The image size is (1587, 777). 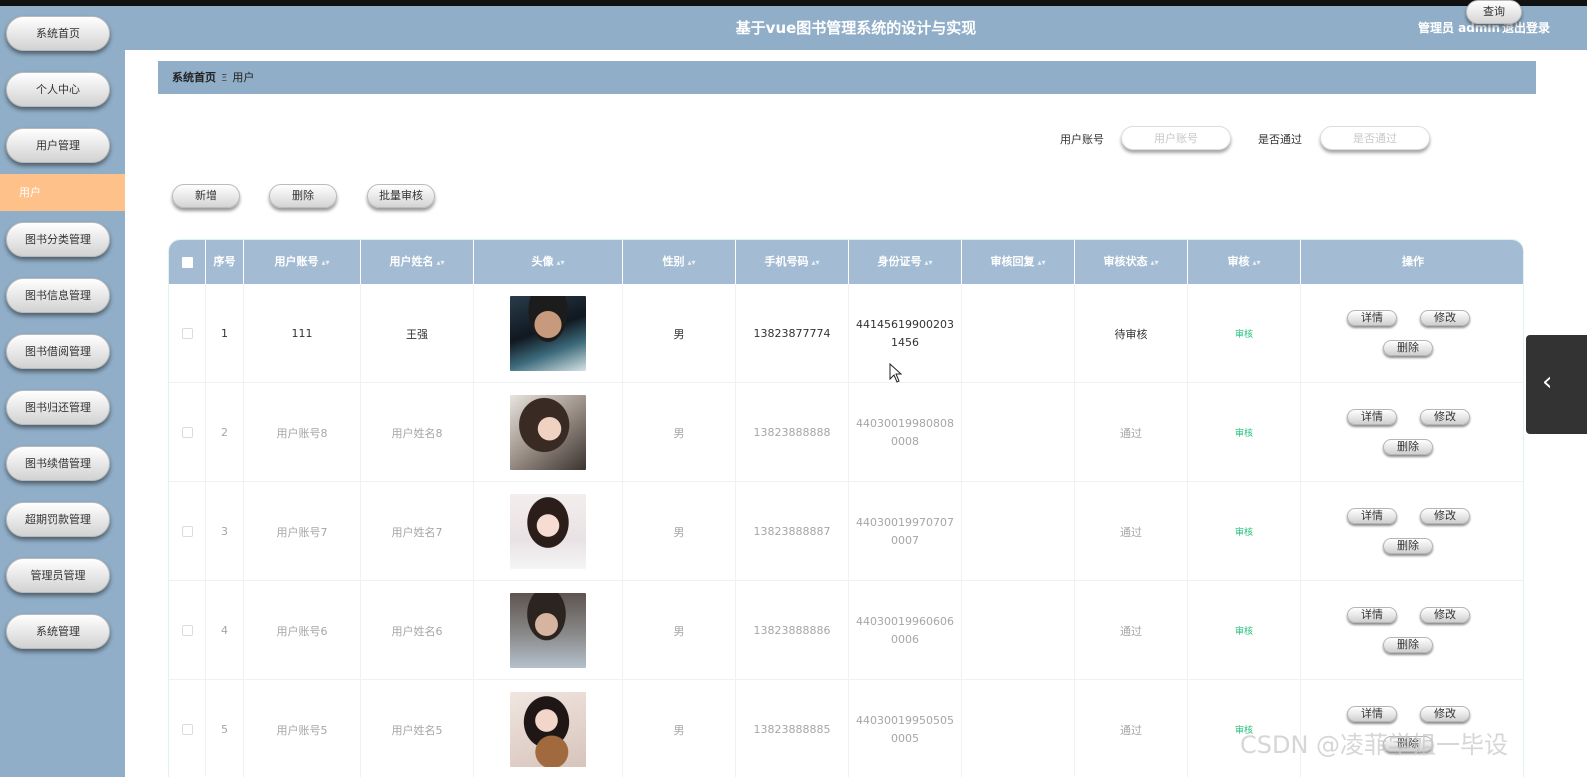 I want to click on sidebar-item-personal-center: 个人中心, so click(x=58, y=89).